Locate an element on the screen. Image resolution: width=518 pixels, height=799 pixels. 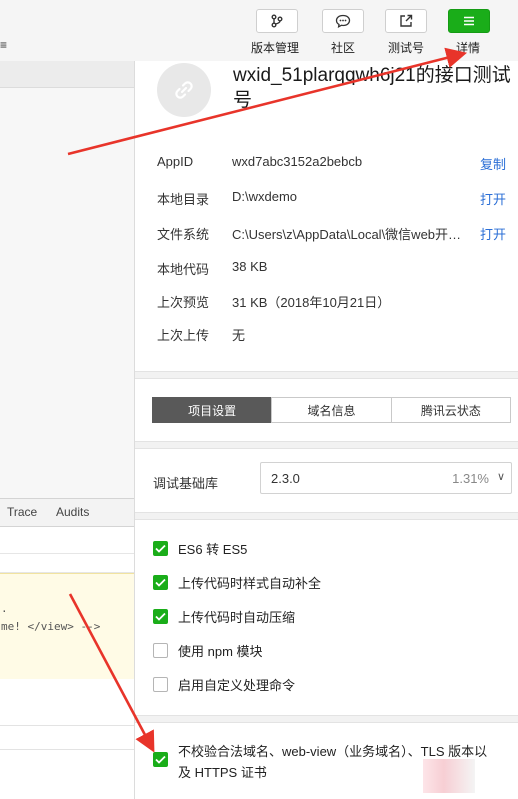
appid-label: AppID is located at coordinates (175, 161).